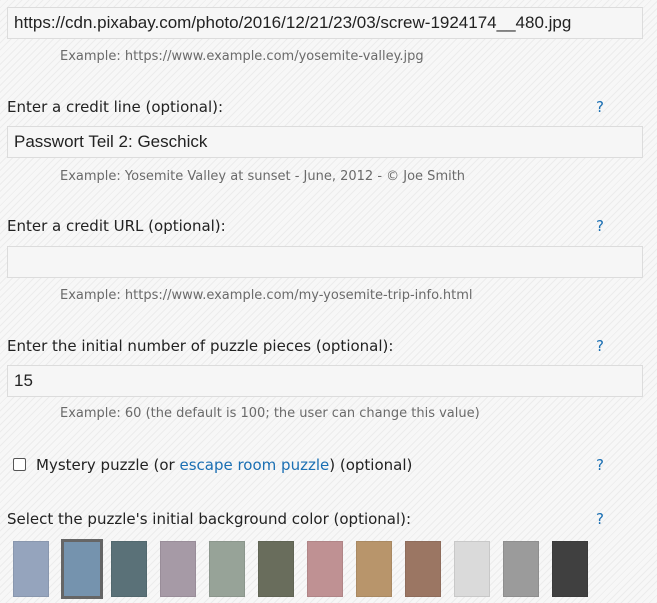 The image size is (657, 603). What do you see at coordinates (325, 142) in the screenshot?
I see `credit-line-input: Passwort Teil 2: Geschick` at bounding box center [325, 142].